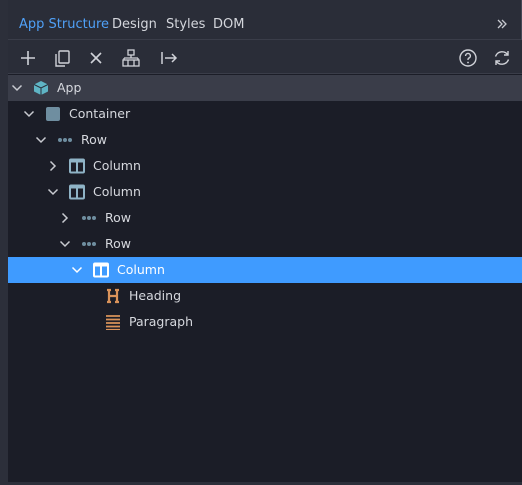 Image resolution: width=522 pixels, height=485 pixels. Describe the element at coordinates (134, 24) in the screenshot. I see `tab-design: Design` at that location.